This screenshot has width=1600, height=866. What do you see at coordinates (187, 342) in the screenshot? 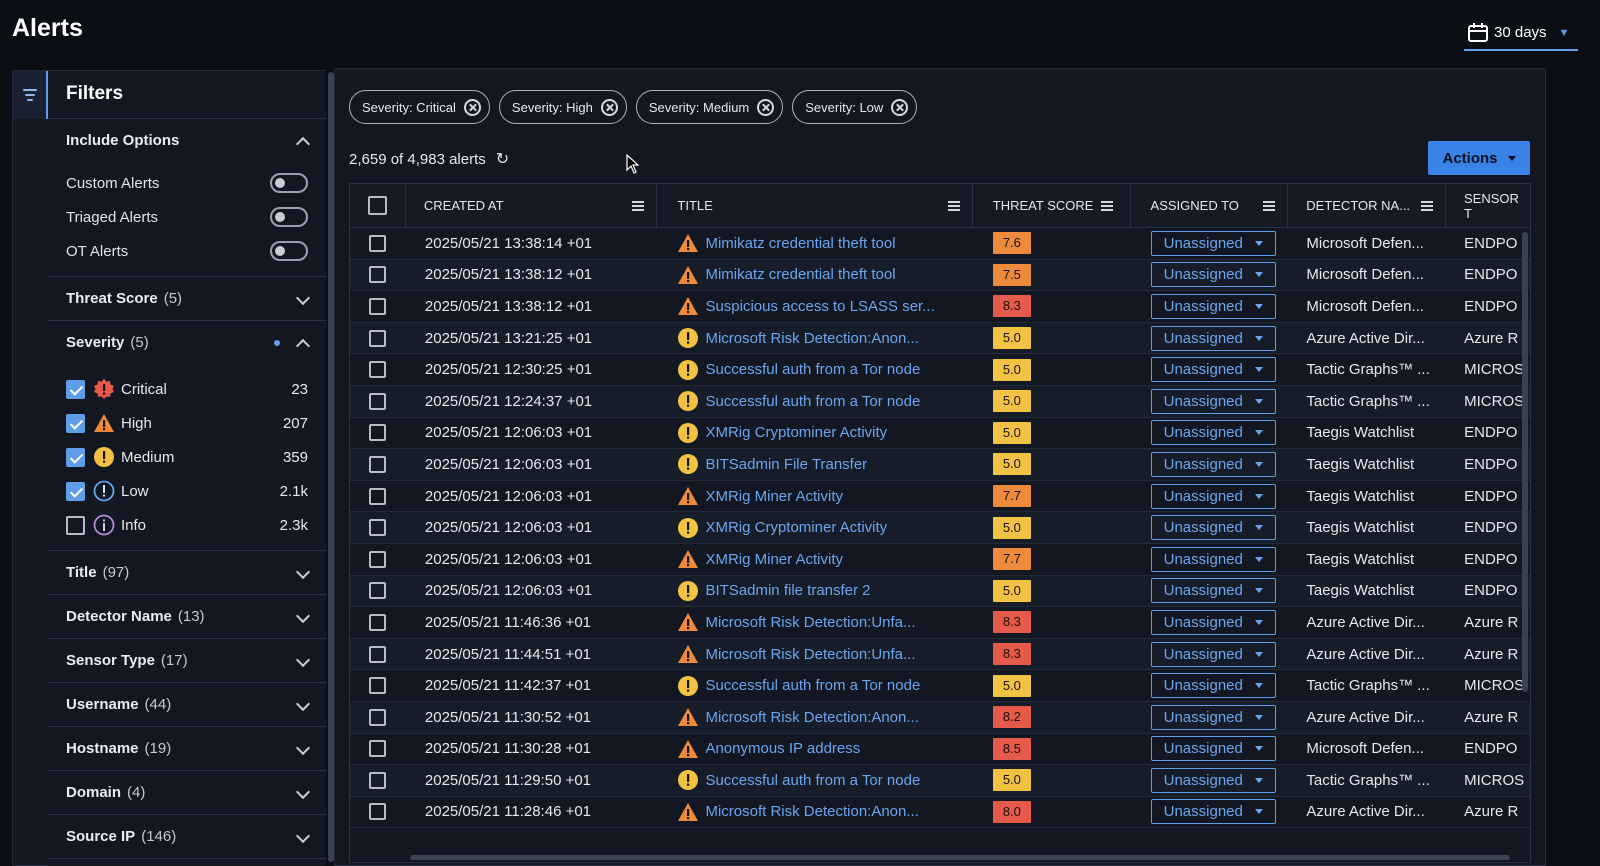
I see `severity-header: Severity (5)` at bounding box center [187, 342].